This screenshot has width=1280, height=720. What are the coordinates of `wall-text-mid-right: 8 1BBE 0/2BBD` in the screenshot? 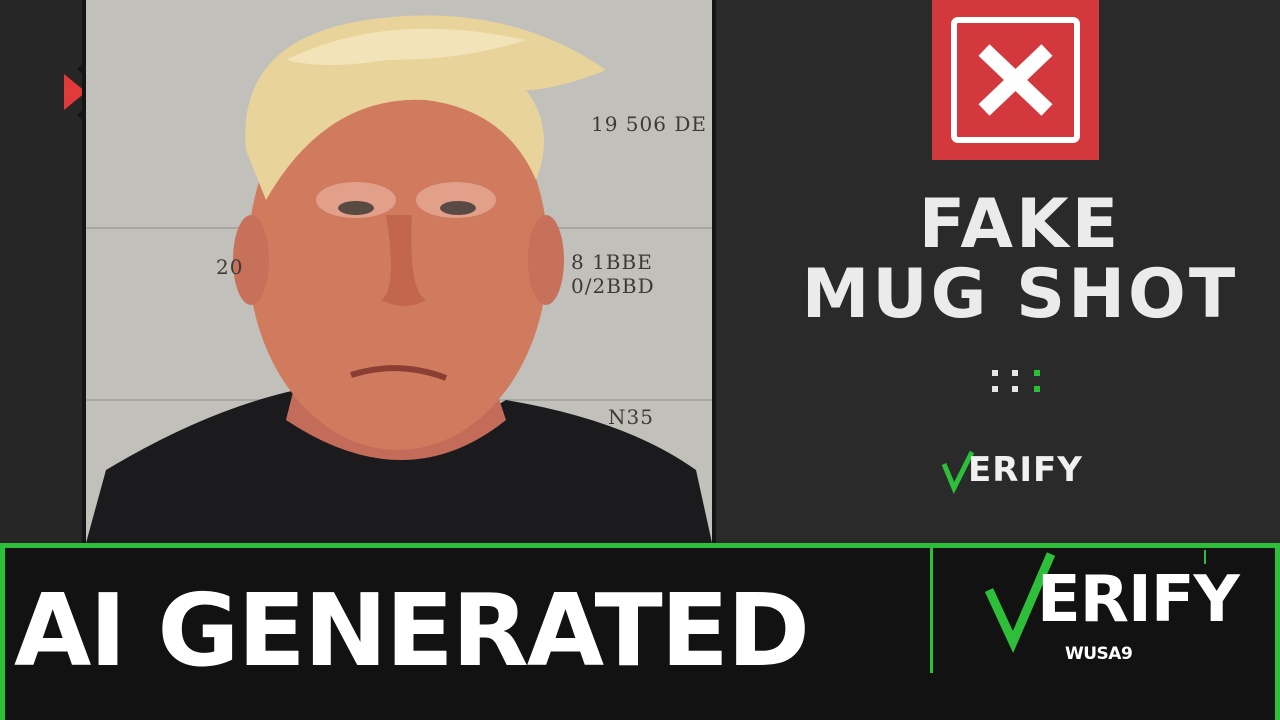 It's located at (613, 274).